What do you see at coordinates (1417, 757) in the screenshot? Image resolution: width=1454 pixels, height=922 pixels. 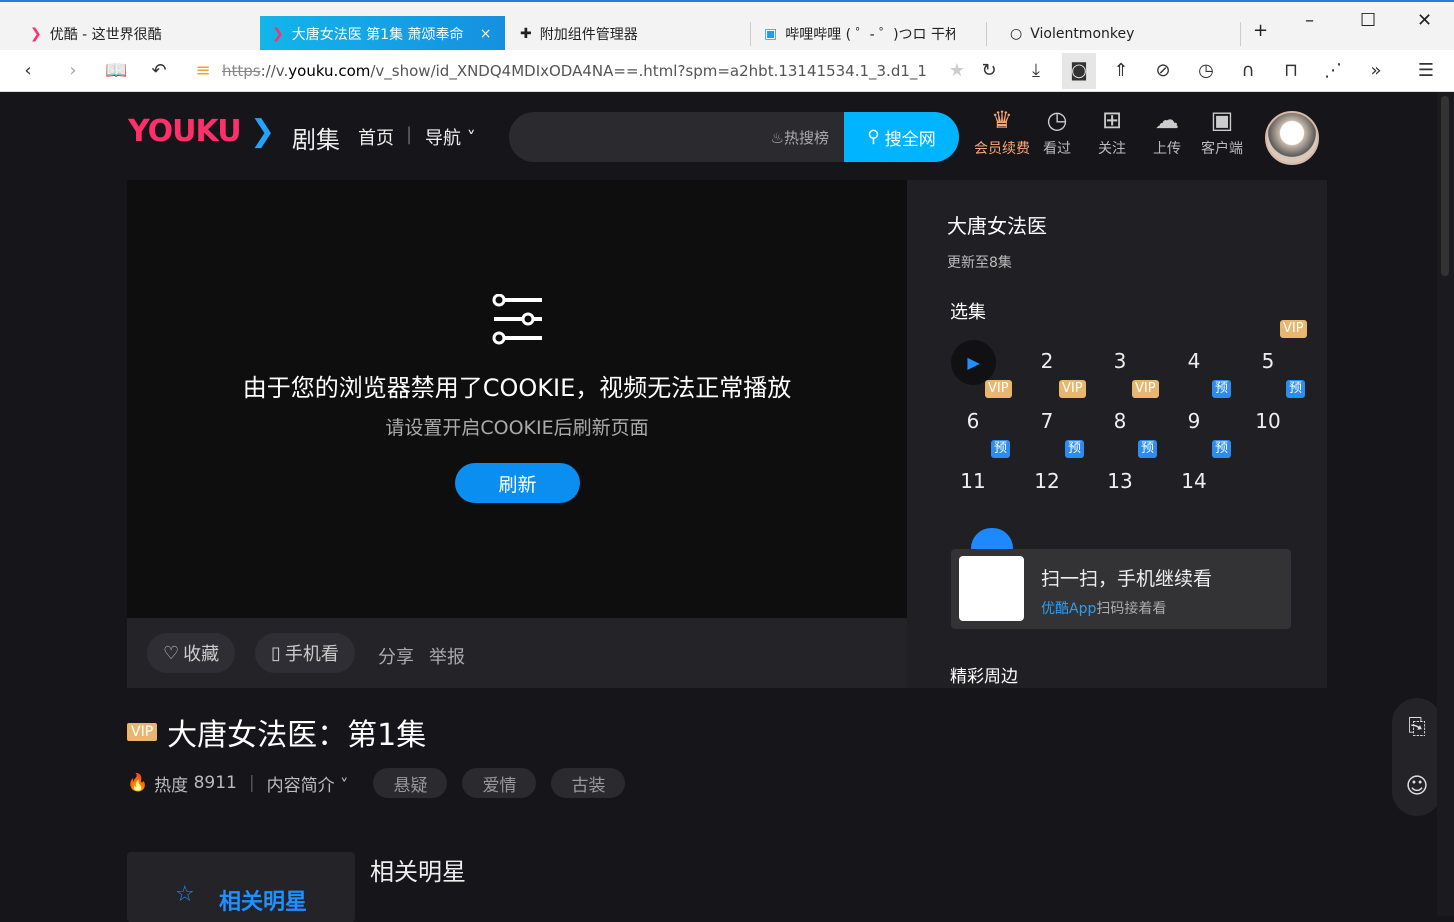 I see `floating-toolbar: ⎘ ☺` at bounding box center [1417, 757].